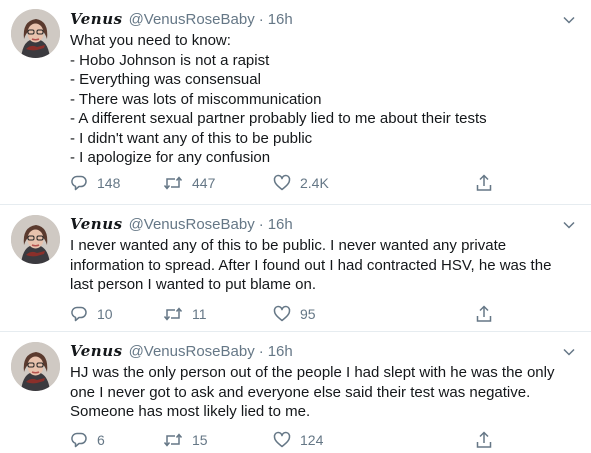 The image size is (591, 453). I want to click on tweet-actions: 148 447 2.4K, so click(323, 185).